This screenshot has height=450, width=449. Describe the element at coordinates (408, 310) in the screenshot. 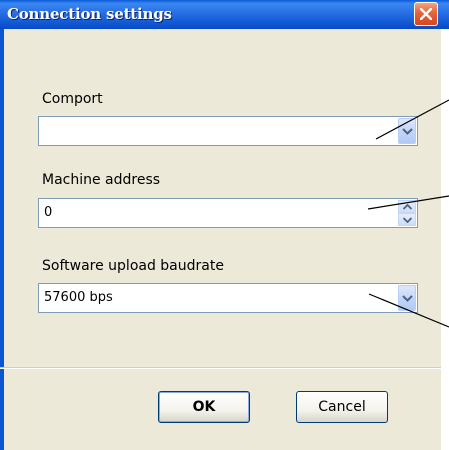

I see `annotation-line-baudrate` at that location.